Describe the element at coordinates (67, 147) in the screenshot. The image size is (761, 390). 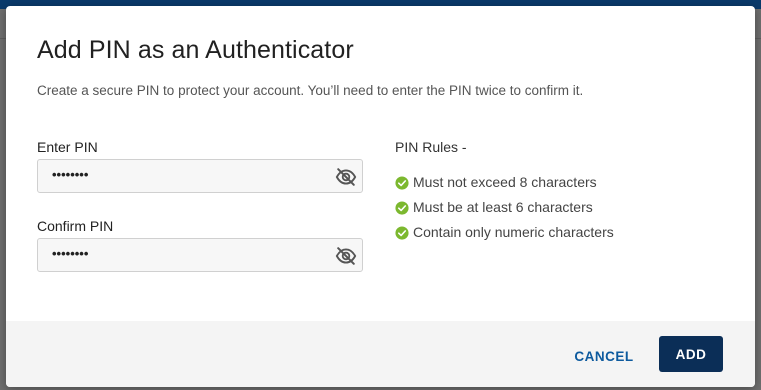
I see `enter-pin-label: Enter PIN` at that location.